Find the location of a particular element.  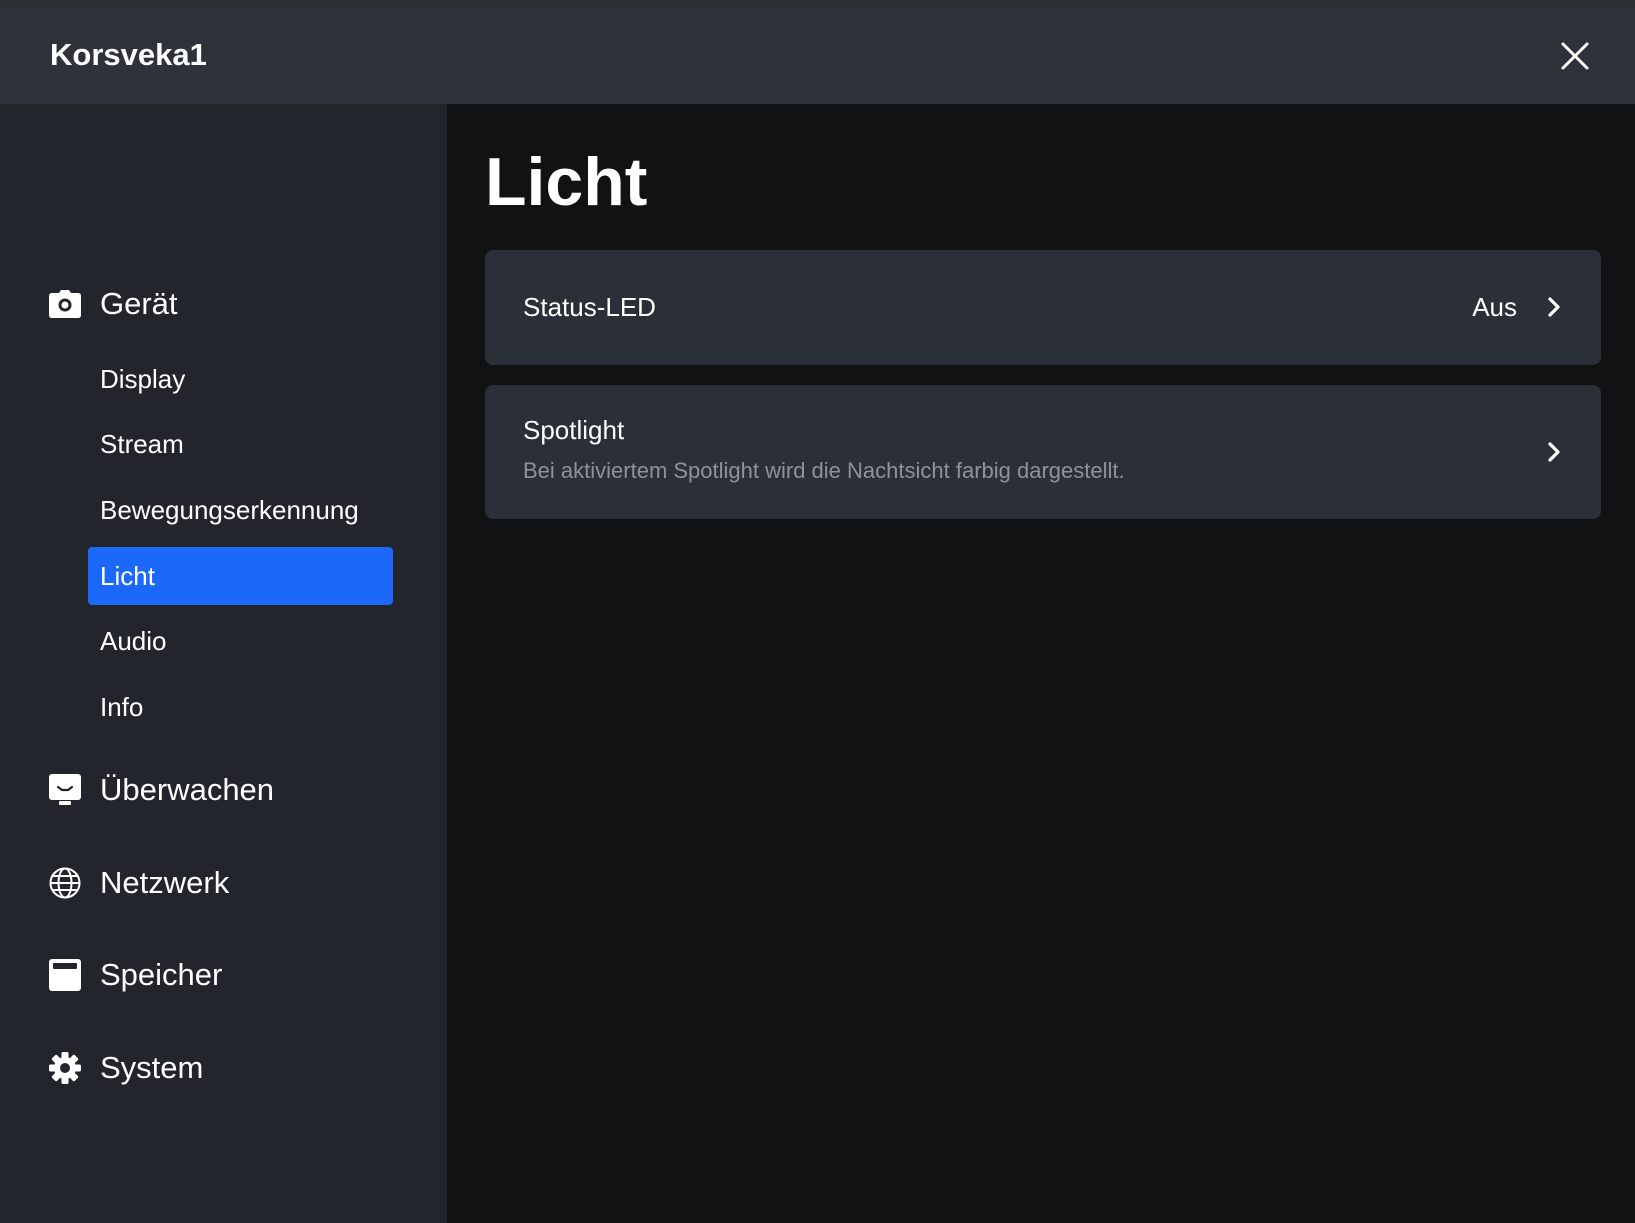

sidebar-section-label: Speicher is located at coordinates (161, 974).